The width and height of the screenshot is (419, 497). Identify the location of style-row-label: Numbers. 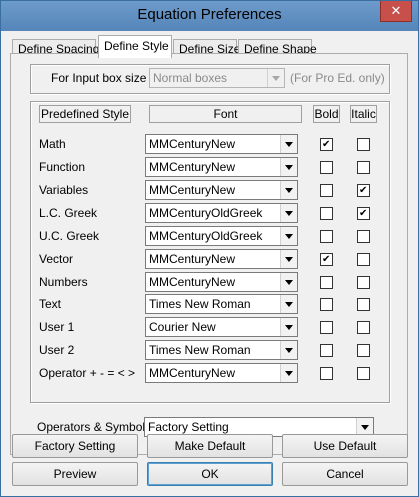
(63, 282).